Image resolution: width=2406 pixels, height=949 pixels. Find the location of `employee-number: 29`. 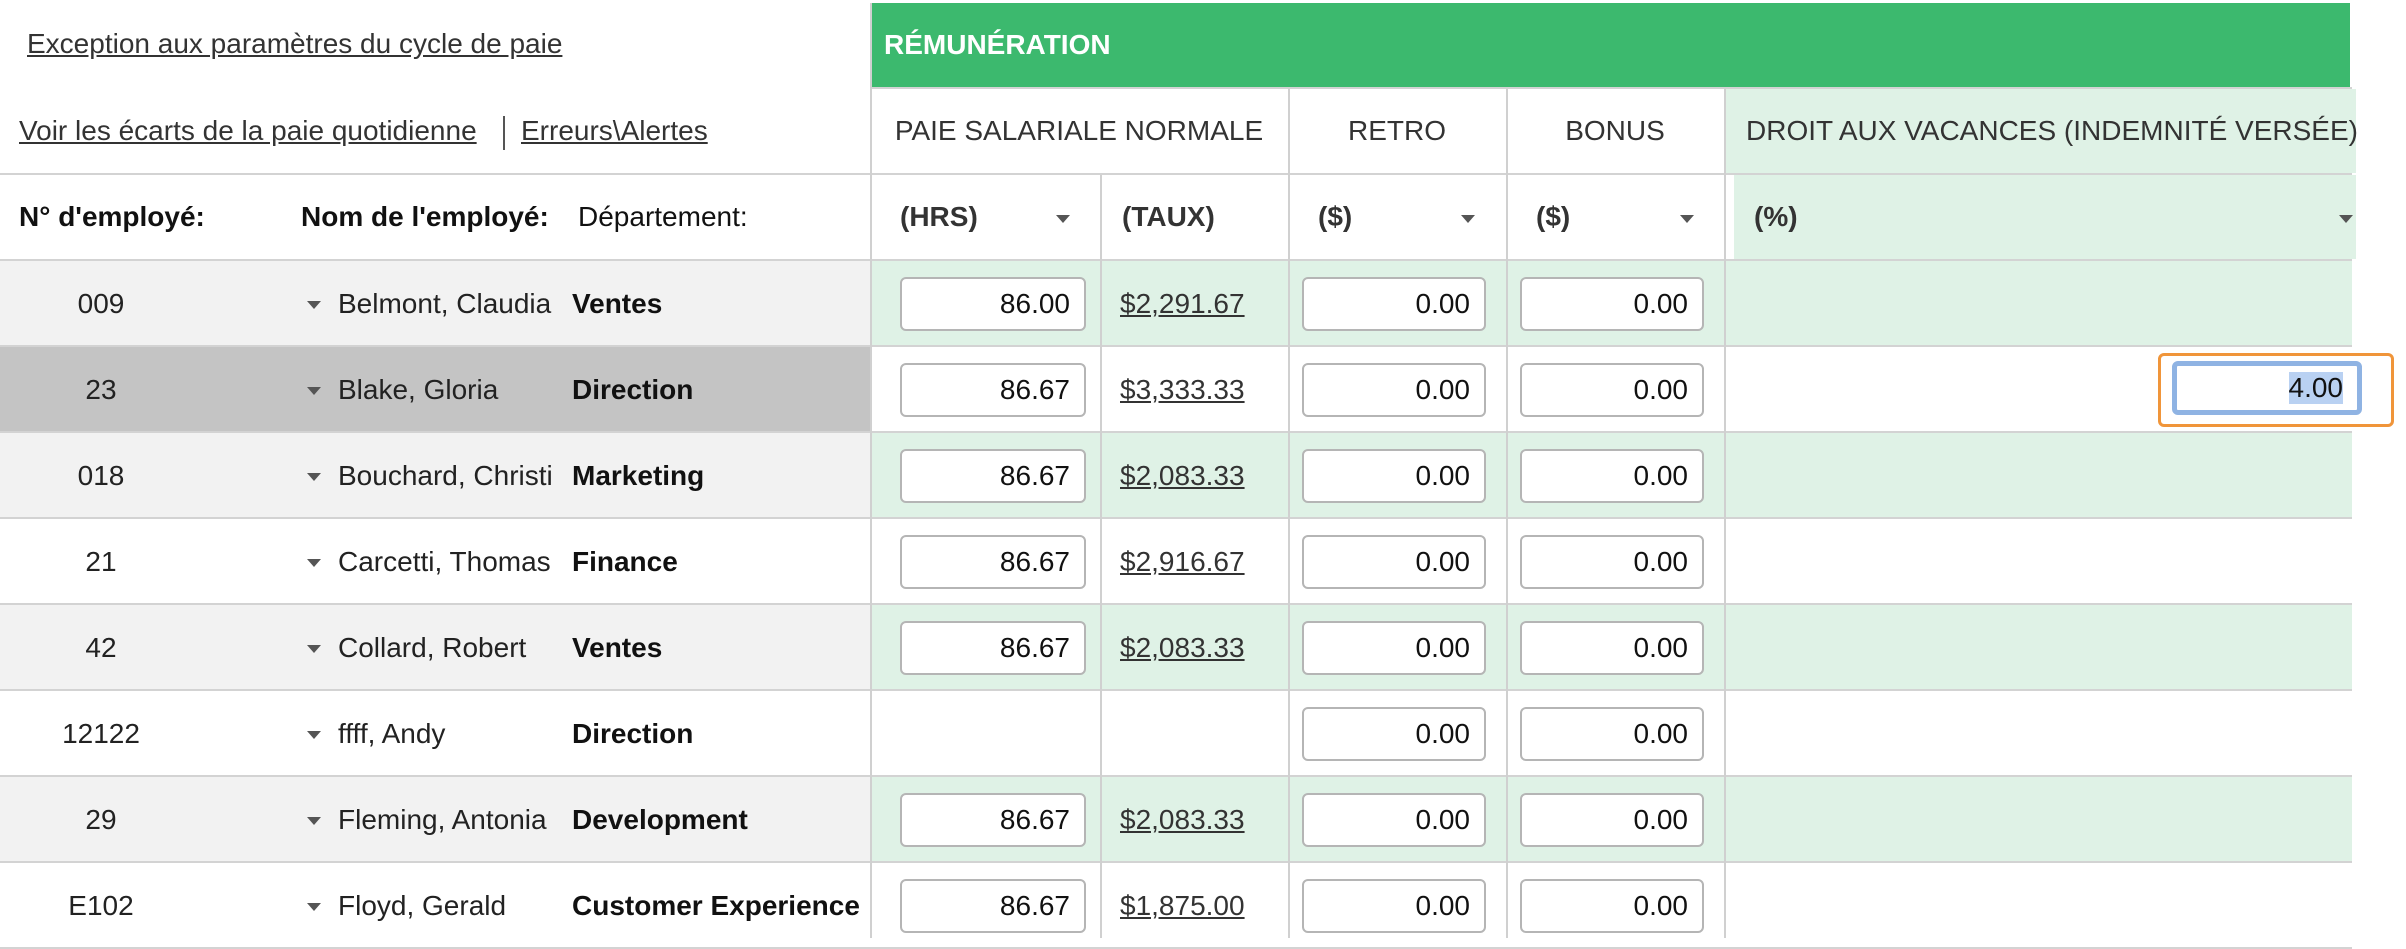

employee-number: 29 is located at coordinates (101, 819).